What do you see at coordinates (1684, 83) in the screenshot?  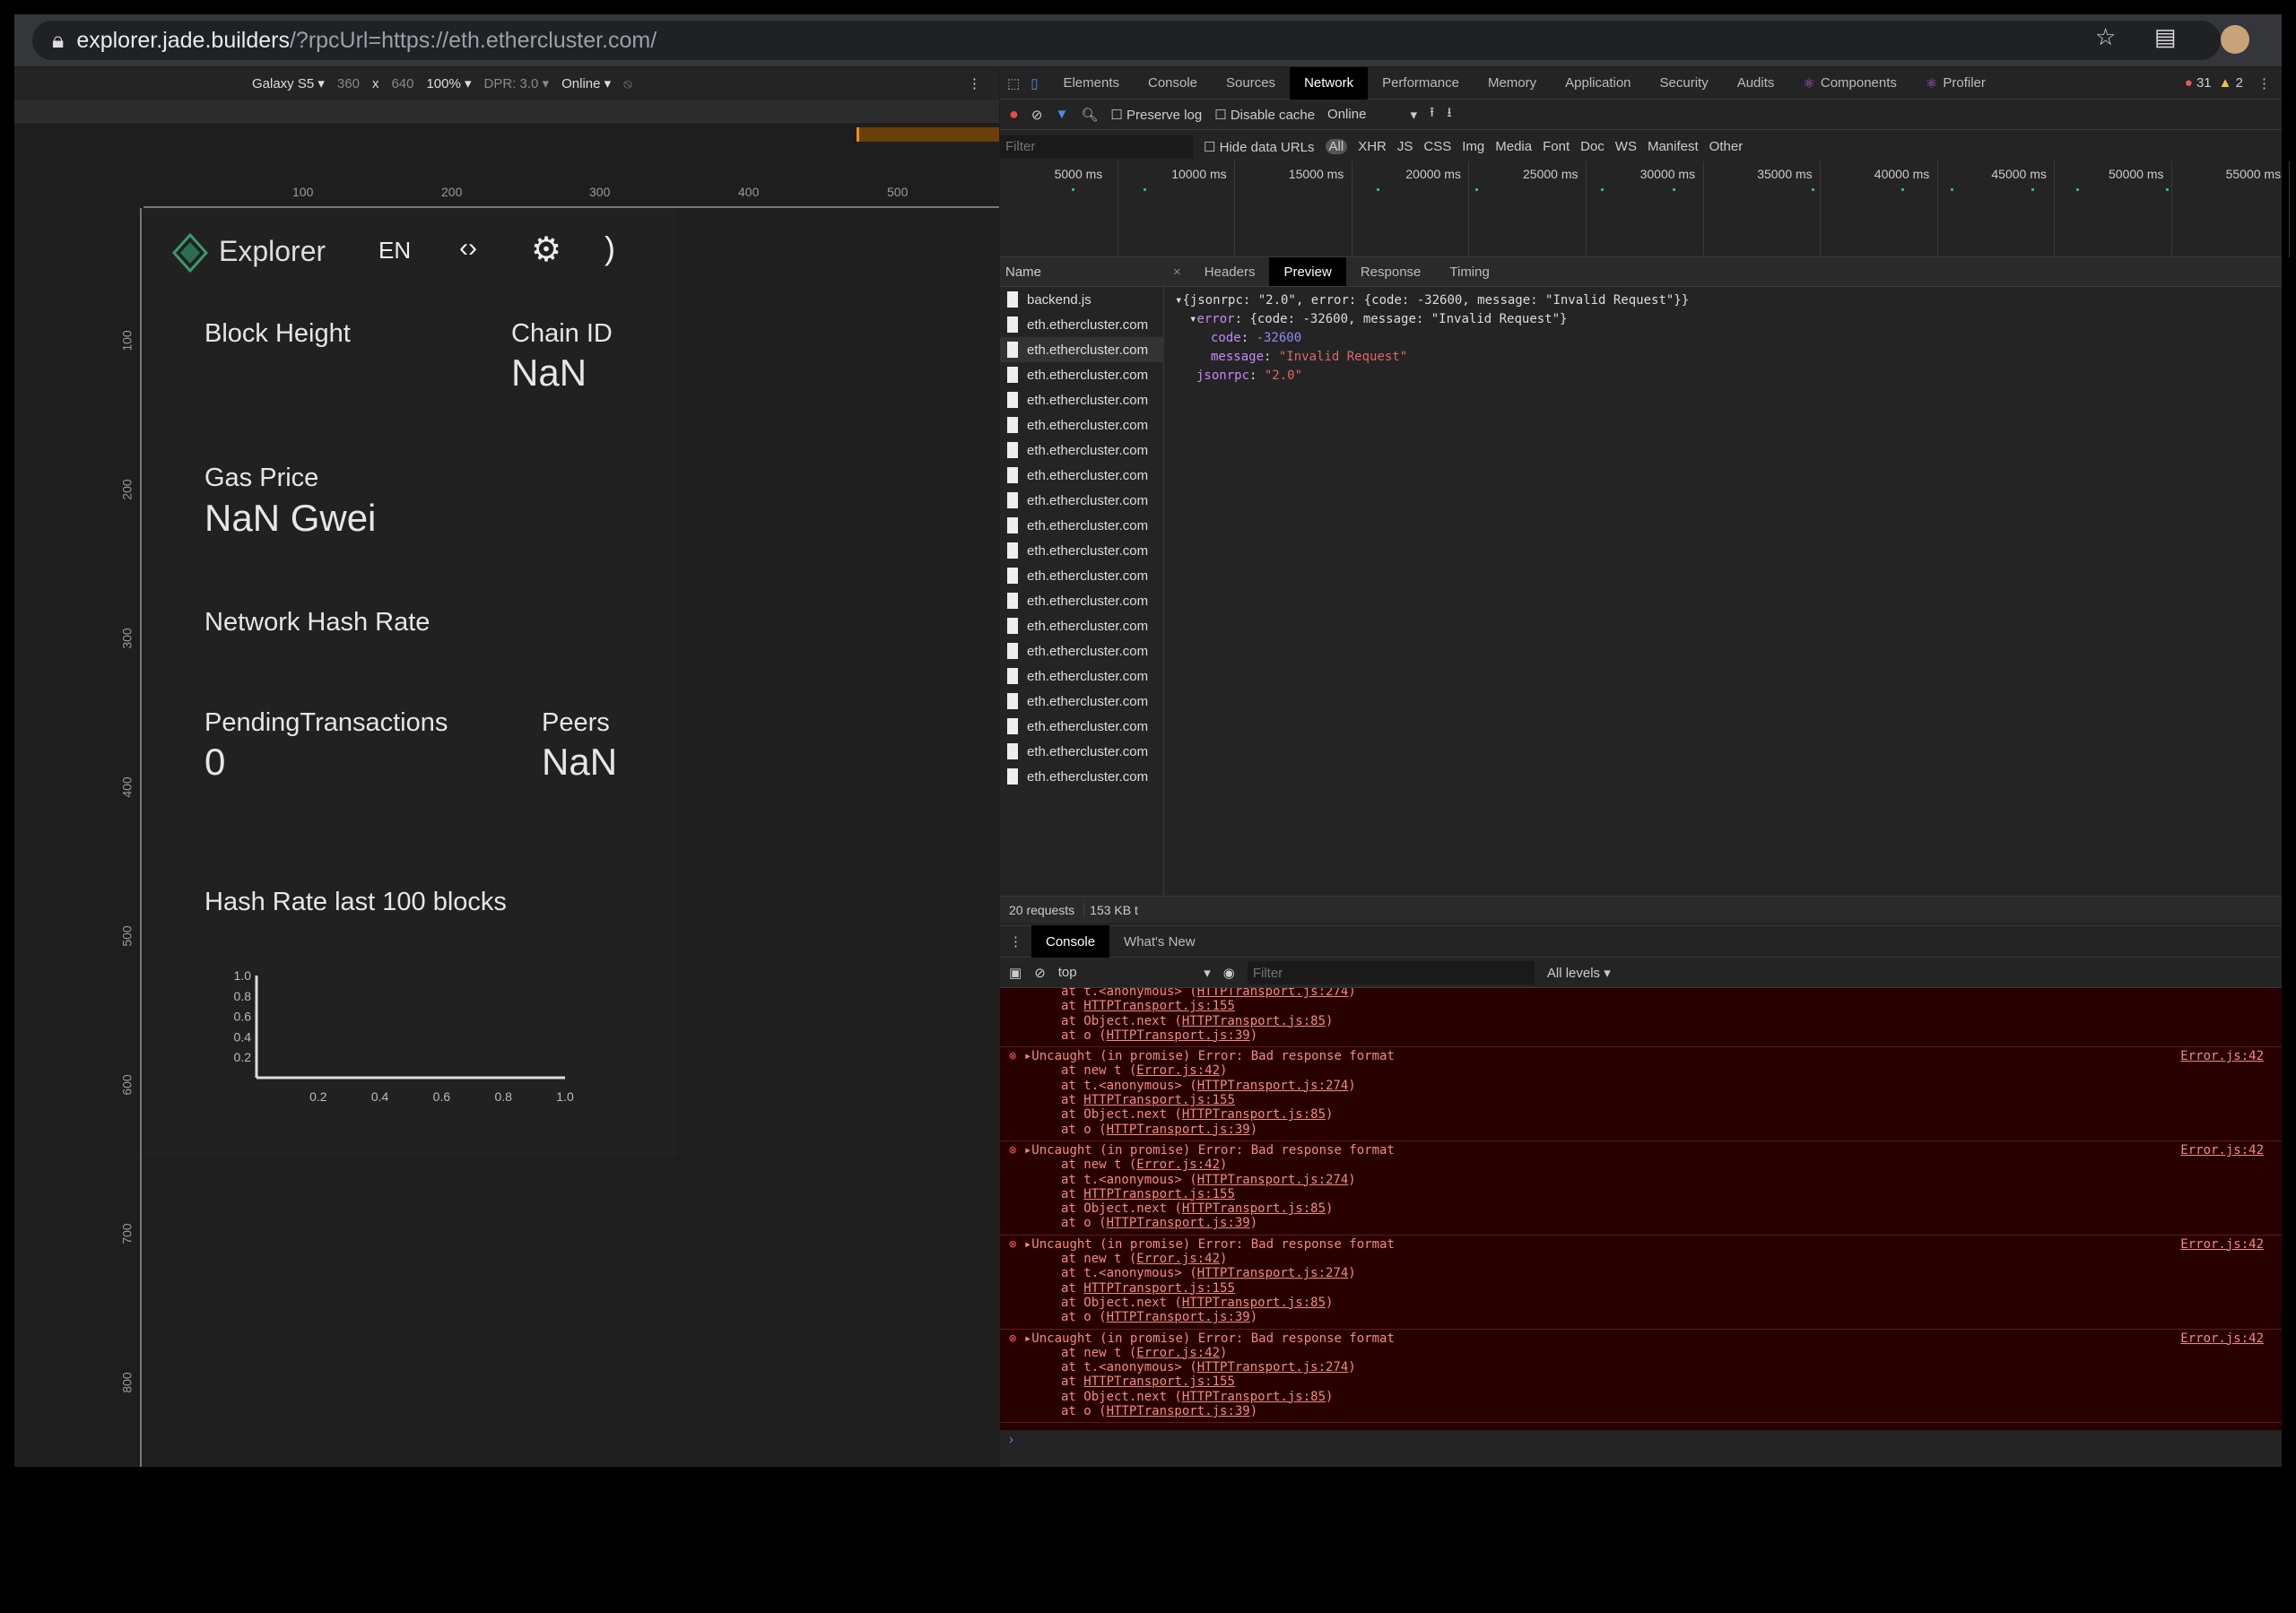 I see `tab-security: Security` at bounding box center [1684, 83].